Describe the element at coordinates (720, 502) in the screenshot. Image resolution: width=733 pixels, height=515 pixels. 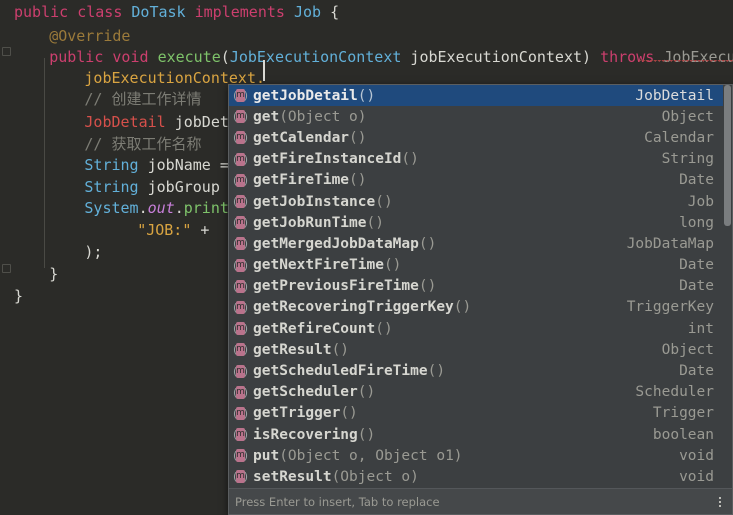
I see `vertical-ellipsis-icon` at that location.